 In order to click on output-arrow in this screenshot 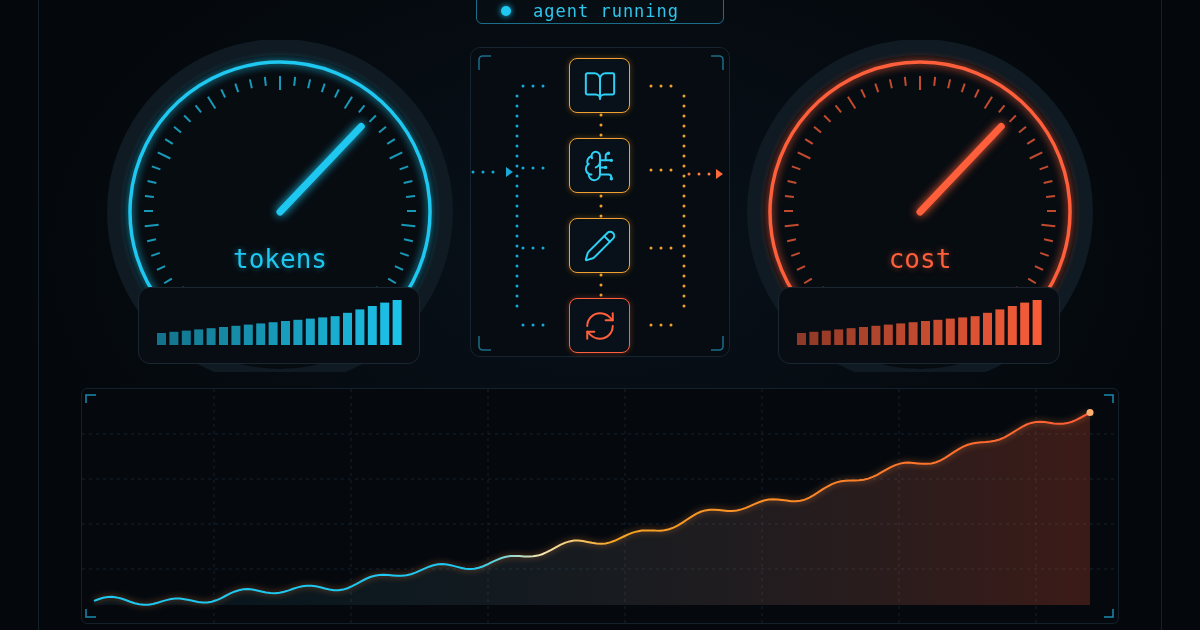, I will do `click(705, 174)`.